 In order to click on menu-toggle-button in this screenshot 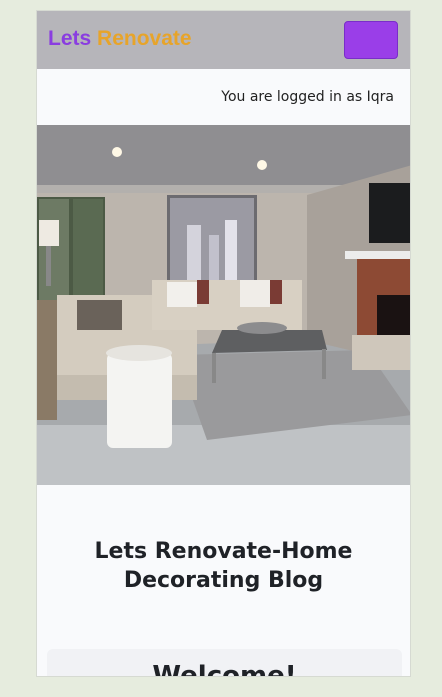, I will do `click(371, 40)`.